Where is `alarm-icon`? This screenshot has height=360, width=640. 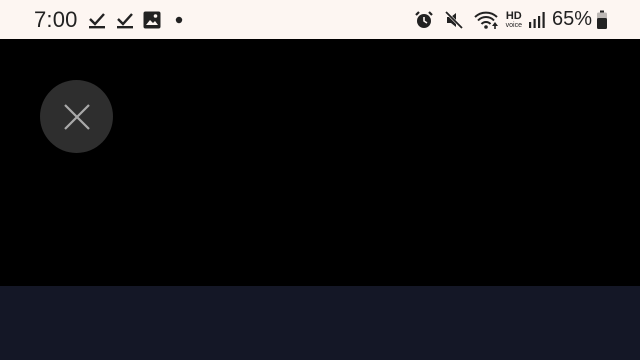
alarm-icon is located at coordinates (424, 20).